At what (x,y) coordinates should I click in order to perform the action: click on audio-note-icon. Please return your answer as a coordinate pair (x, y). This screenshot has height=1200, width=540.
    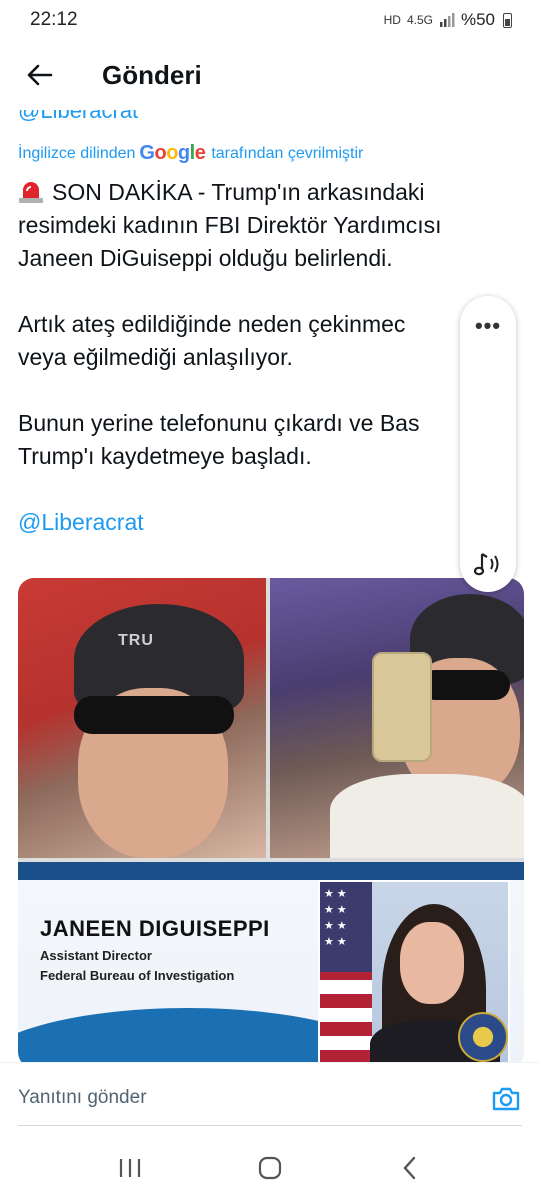
    Looking at the image, I should click on (486, 564).